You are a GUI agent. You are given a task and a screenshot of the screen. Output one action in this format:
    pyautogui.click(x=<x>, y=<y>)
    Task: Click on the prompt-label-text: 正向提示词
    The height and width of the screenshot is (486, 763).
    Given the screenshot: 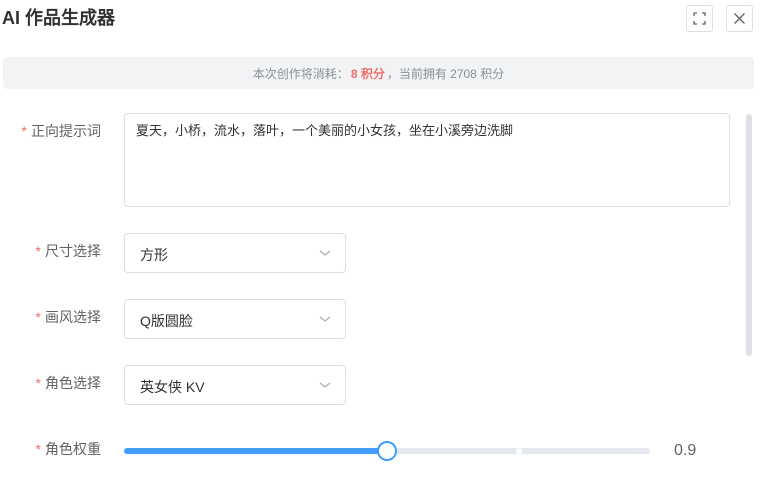 What is the action you would take?
    pyautogui.click(x=66, y=131)
    